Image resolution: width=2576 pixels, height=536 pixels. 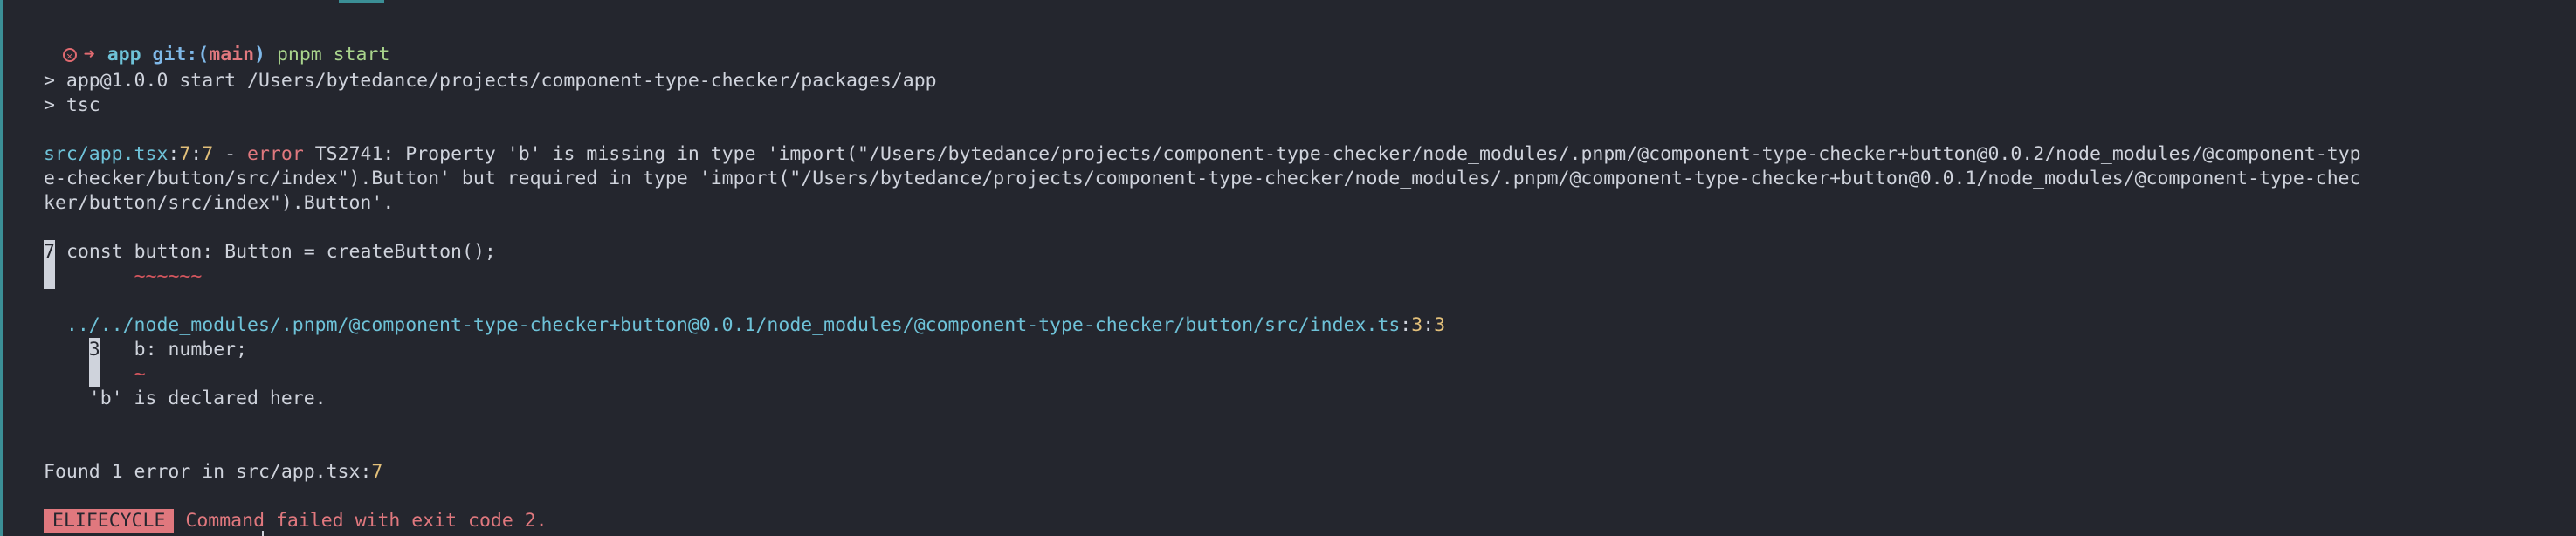 I want to click on code-snippet-line: 7 const button: Button = createButton();, so click(x=270, y=252).